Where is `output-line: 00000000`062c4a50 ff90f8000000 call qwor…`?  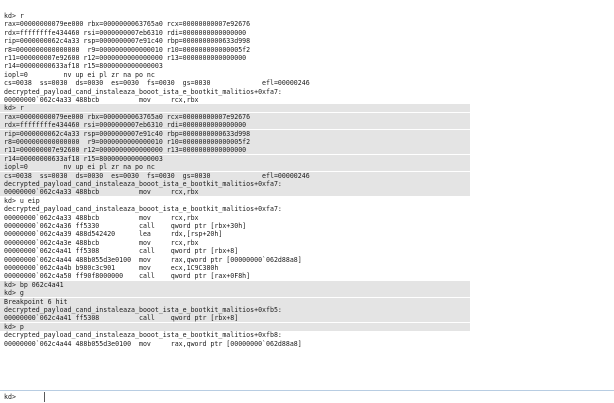 output-line: 00000000`062c4a50 ff90f8000000 call qwor… is located at coordinates (127, 276).